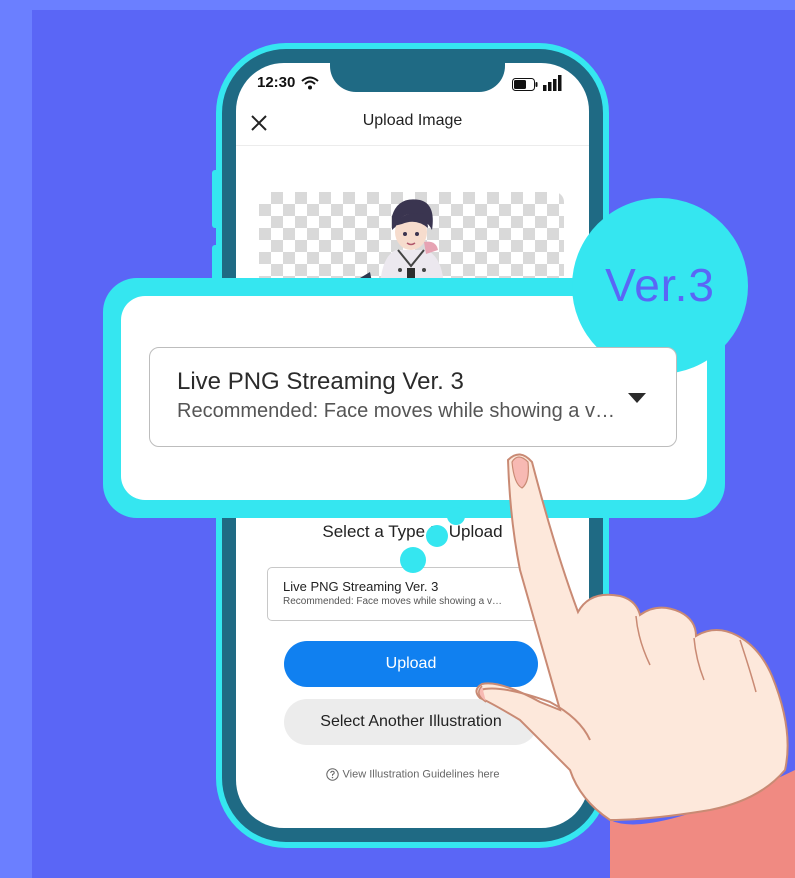 The height and width of the screenshot is (878, 795). I want to click on page-title: Upload Image, so click(412, 120).